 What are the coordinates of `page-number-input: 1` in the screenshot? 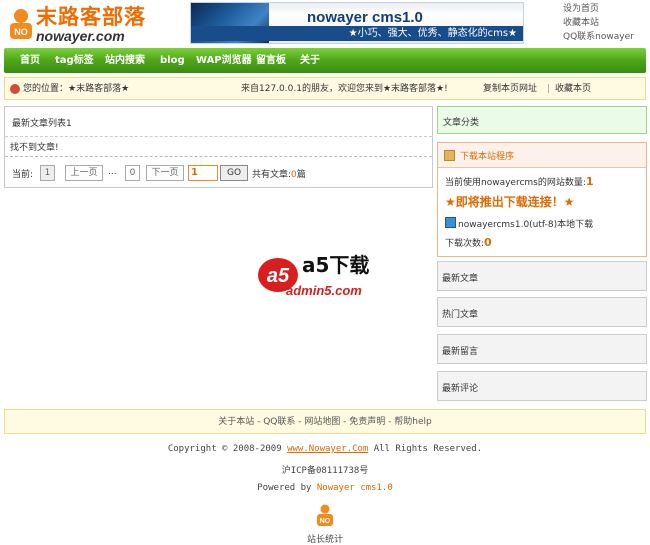 It's located at (203, 173).